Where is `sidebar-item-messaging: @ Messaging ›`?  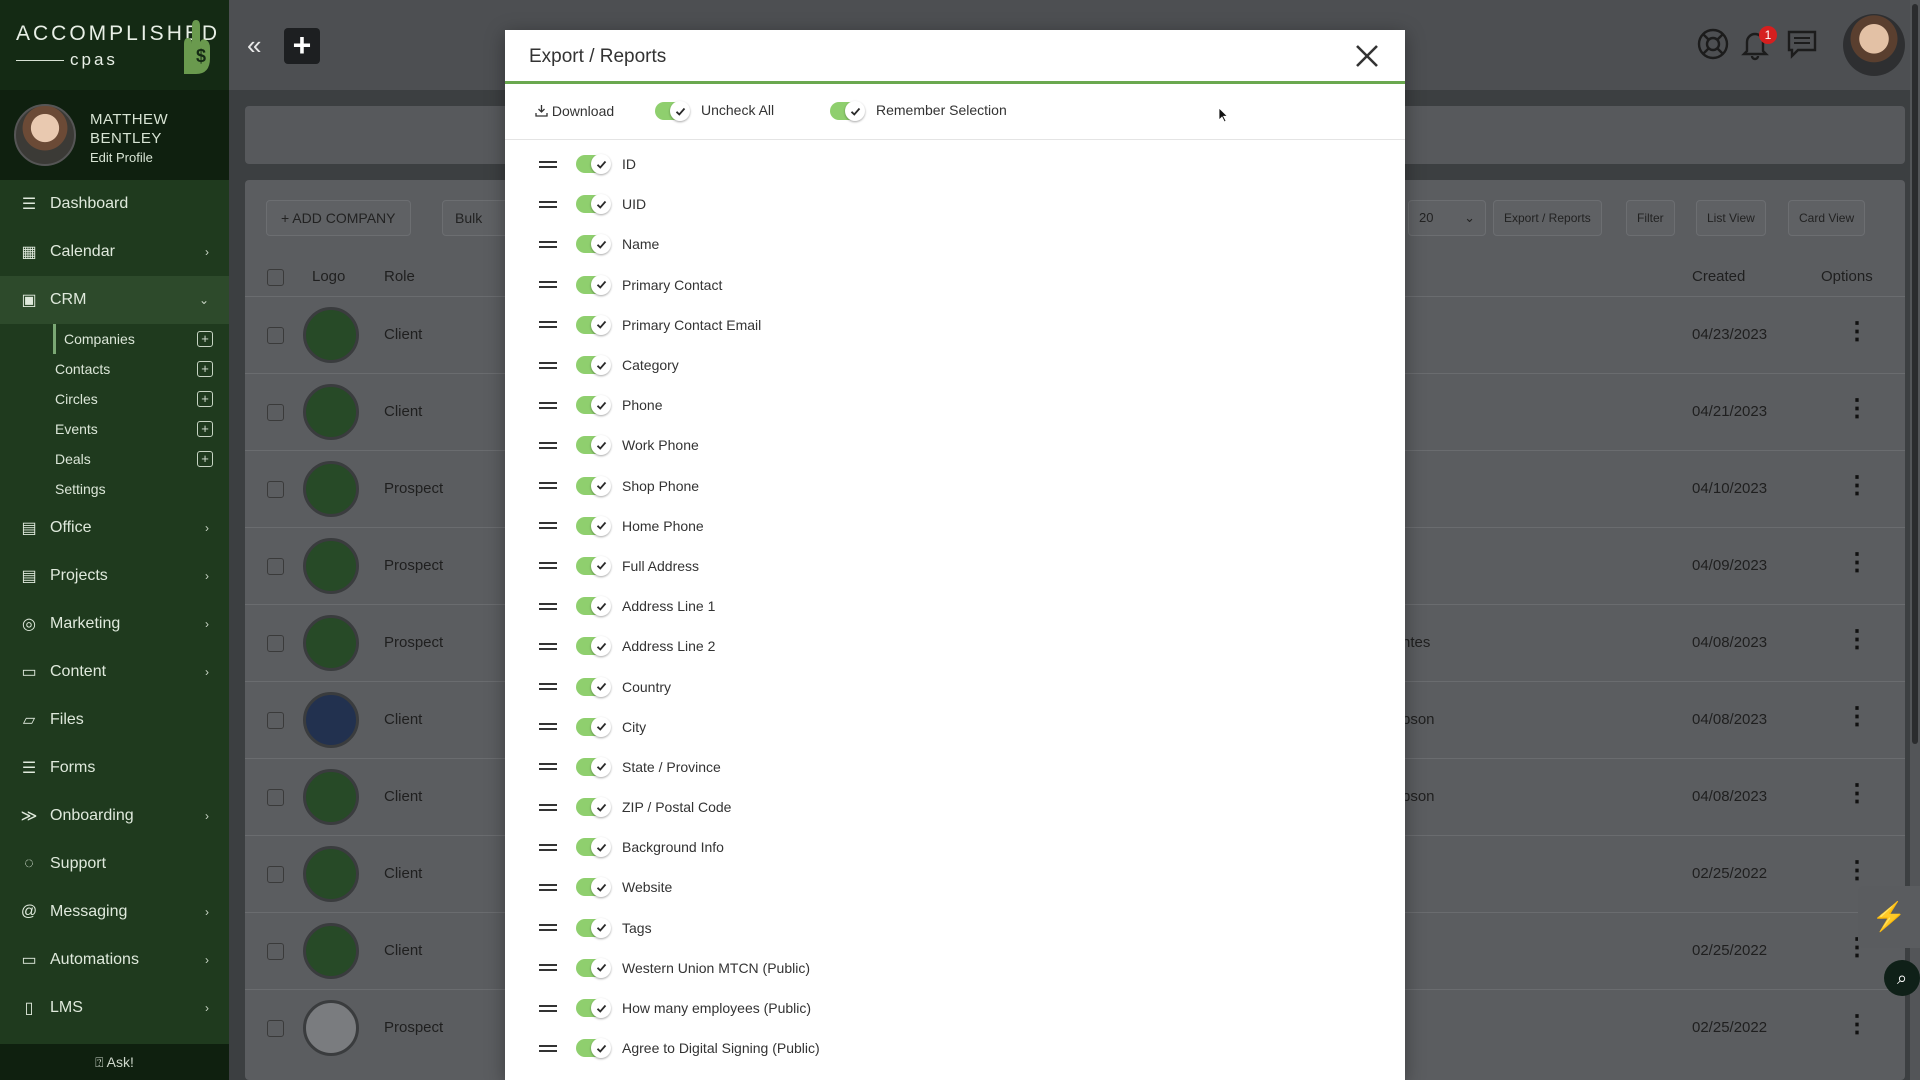 sidebar-item-messaging: @ Messaging › is located at coordinates (114, 912).